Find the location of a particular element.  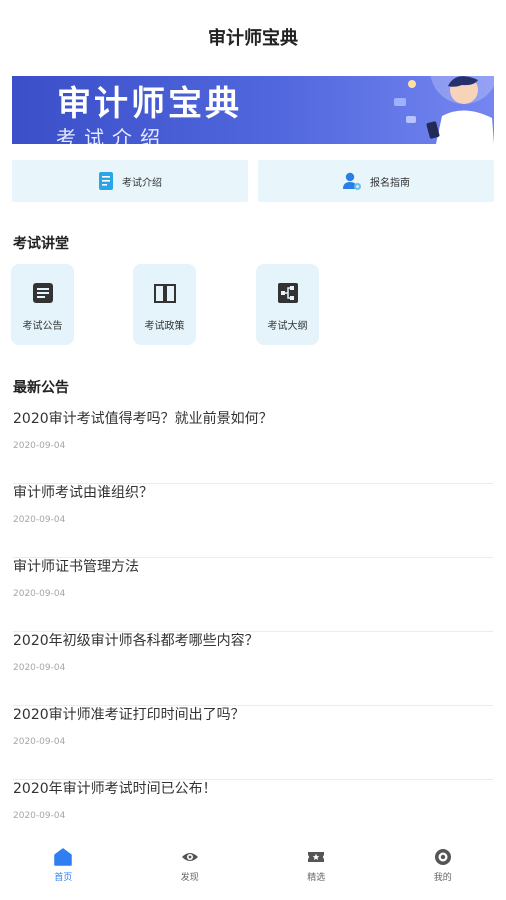

news-item: 审计师证书管理方法 2020-09-04 is located at coordinates (253, 595).